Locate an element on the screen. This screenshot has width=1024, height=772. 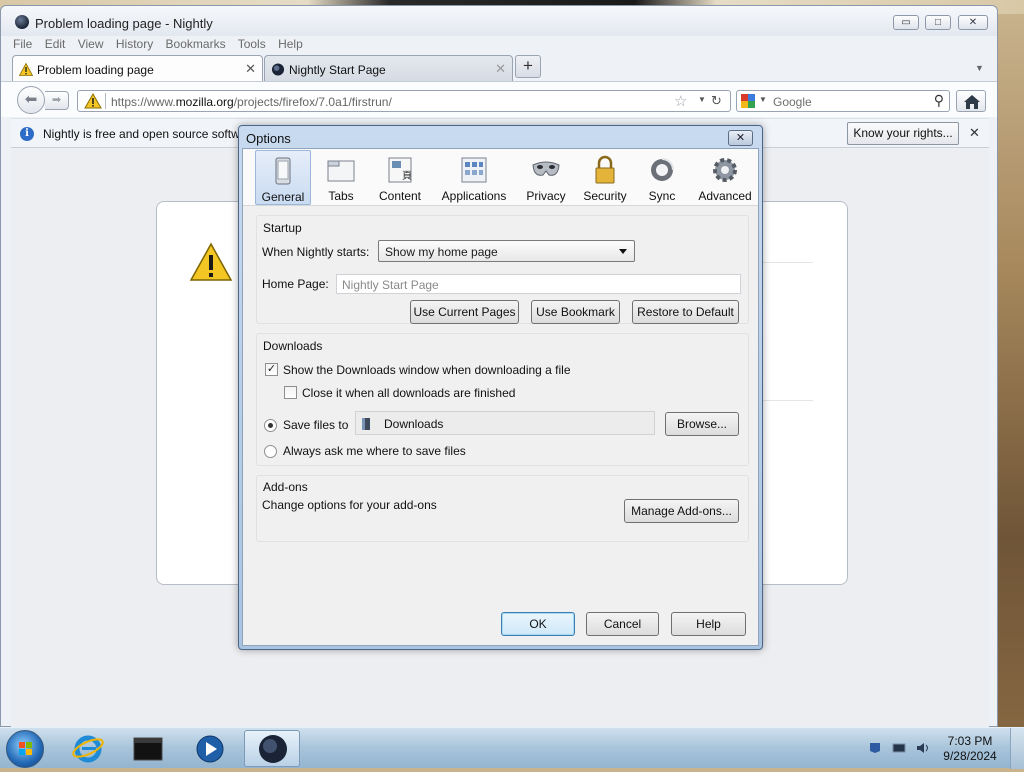
help-button: Help is located at coordinates (708, 624).